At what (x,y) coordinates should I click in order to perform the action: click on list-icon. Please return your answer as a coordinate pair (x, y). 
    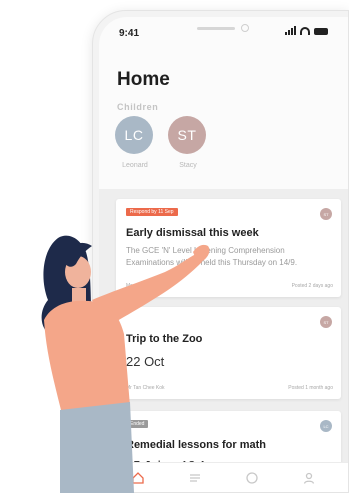
    Looking at the image, I should click on (194, 477).